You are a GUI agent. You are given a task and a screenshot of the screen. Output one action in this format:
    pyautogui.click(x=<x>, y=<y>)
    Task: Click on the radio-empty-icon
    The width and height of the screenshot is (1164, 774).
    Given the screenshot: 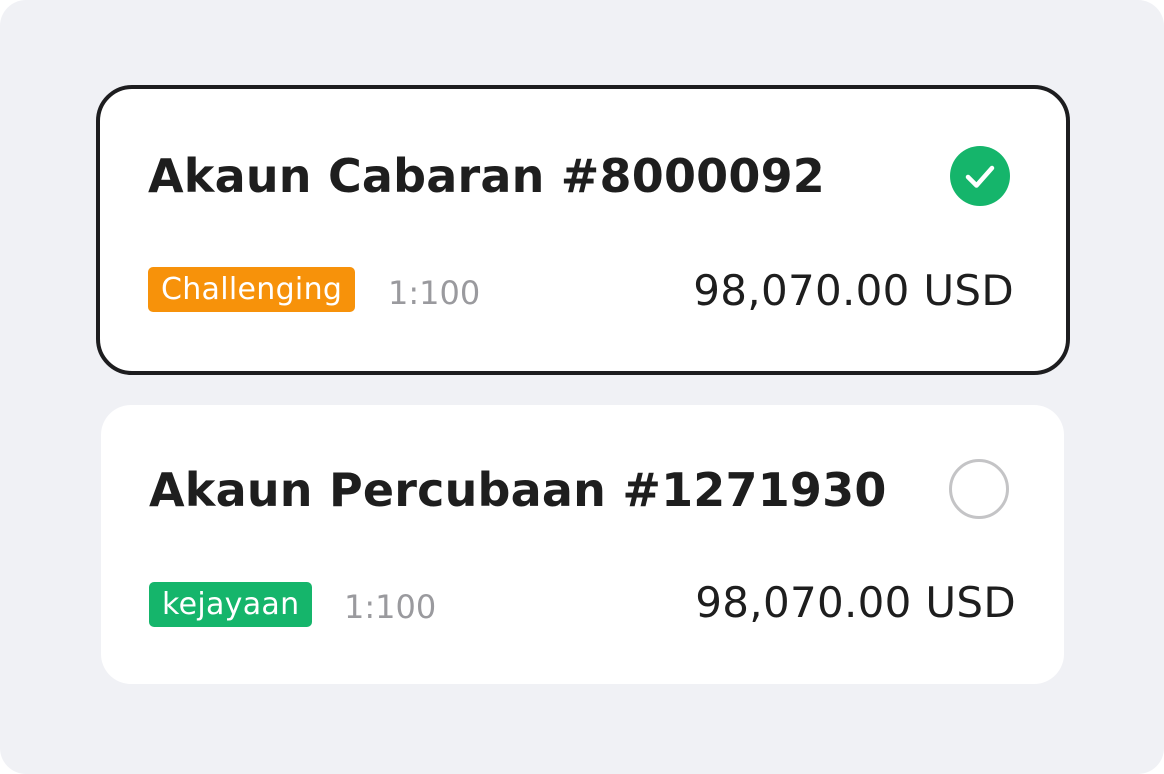 What is the action you would take?
    pyautogui.click(x=979, y=489)
    